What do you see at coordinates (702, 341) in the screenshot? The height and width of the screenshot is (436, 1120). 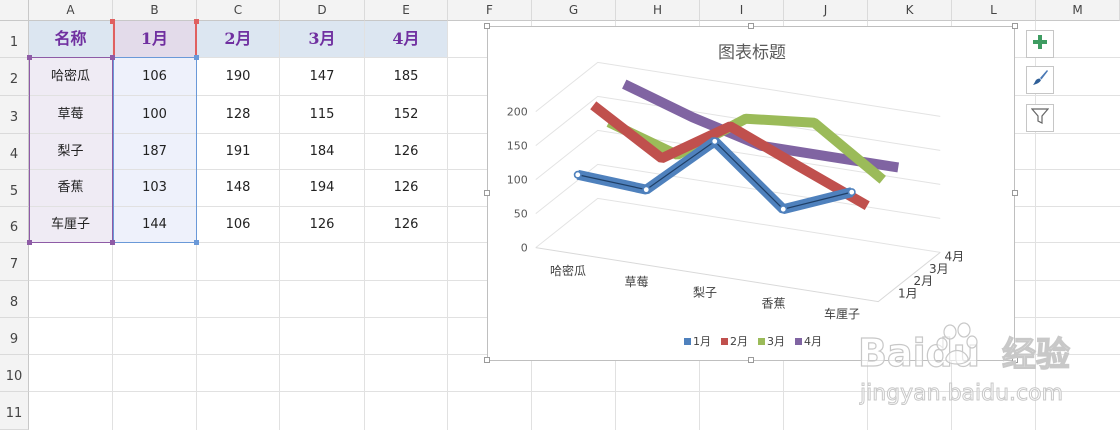 I see `legend-entry: 1月` at bounding box center [702, 341].